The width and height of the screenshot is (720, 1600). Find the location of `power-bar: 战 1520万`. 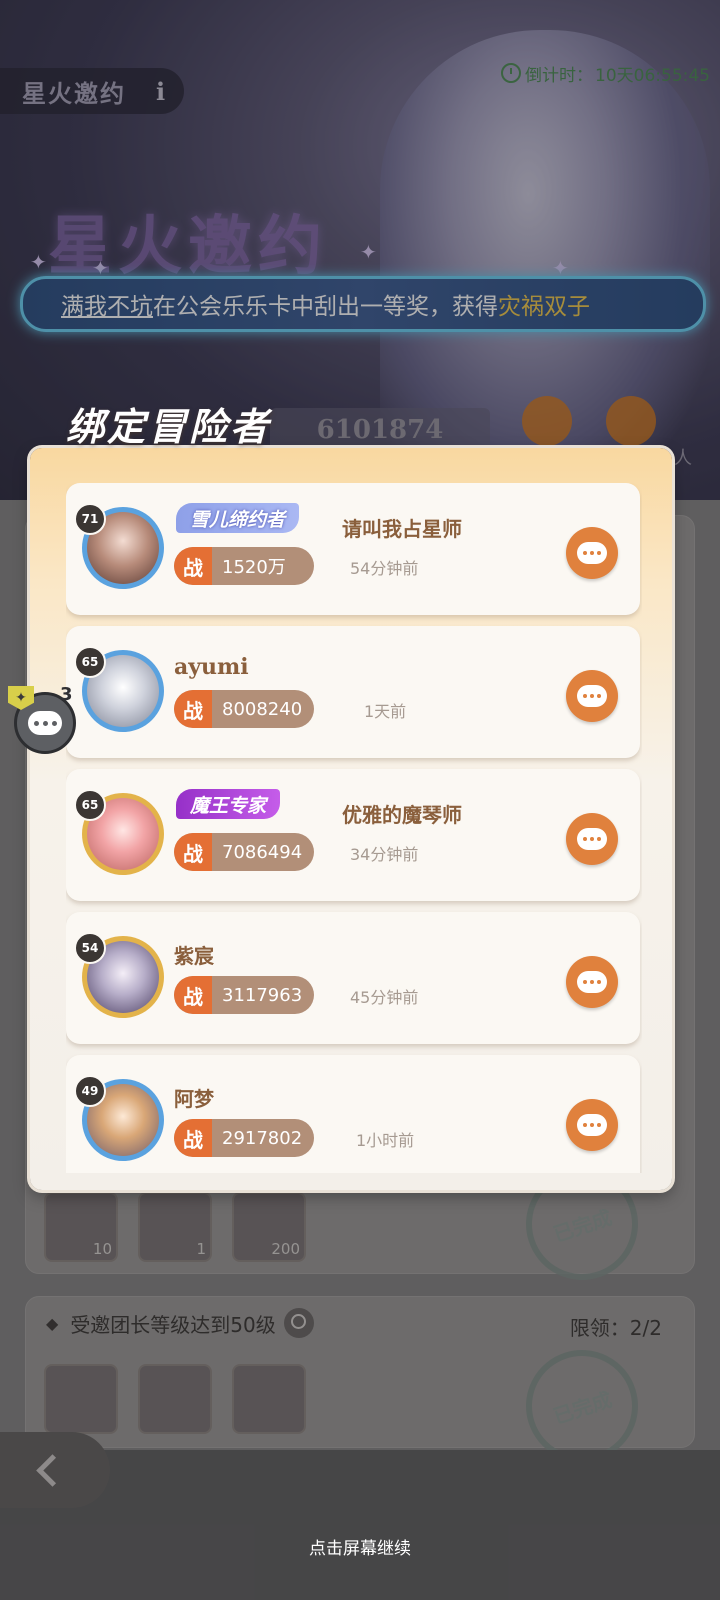

power-bar: 战 1520万 is located at coordinates (244, 566).